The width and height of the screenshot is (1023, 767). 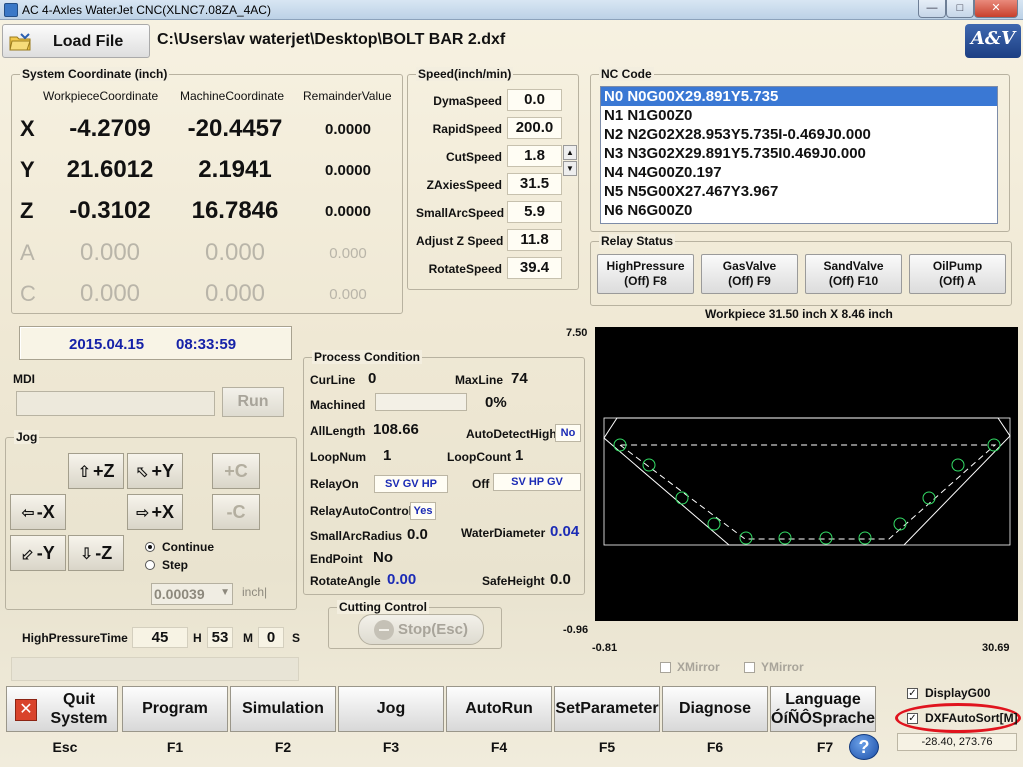 I want to click on jog-minus-x-label: -X, so click(x=45, y=512).